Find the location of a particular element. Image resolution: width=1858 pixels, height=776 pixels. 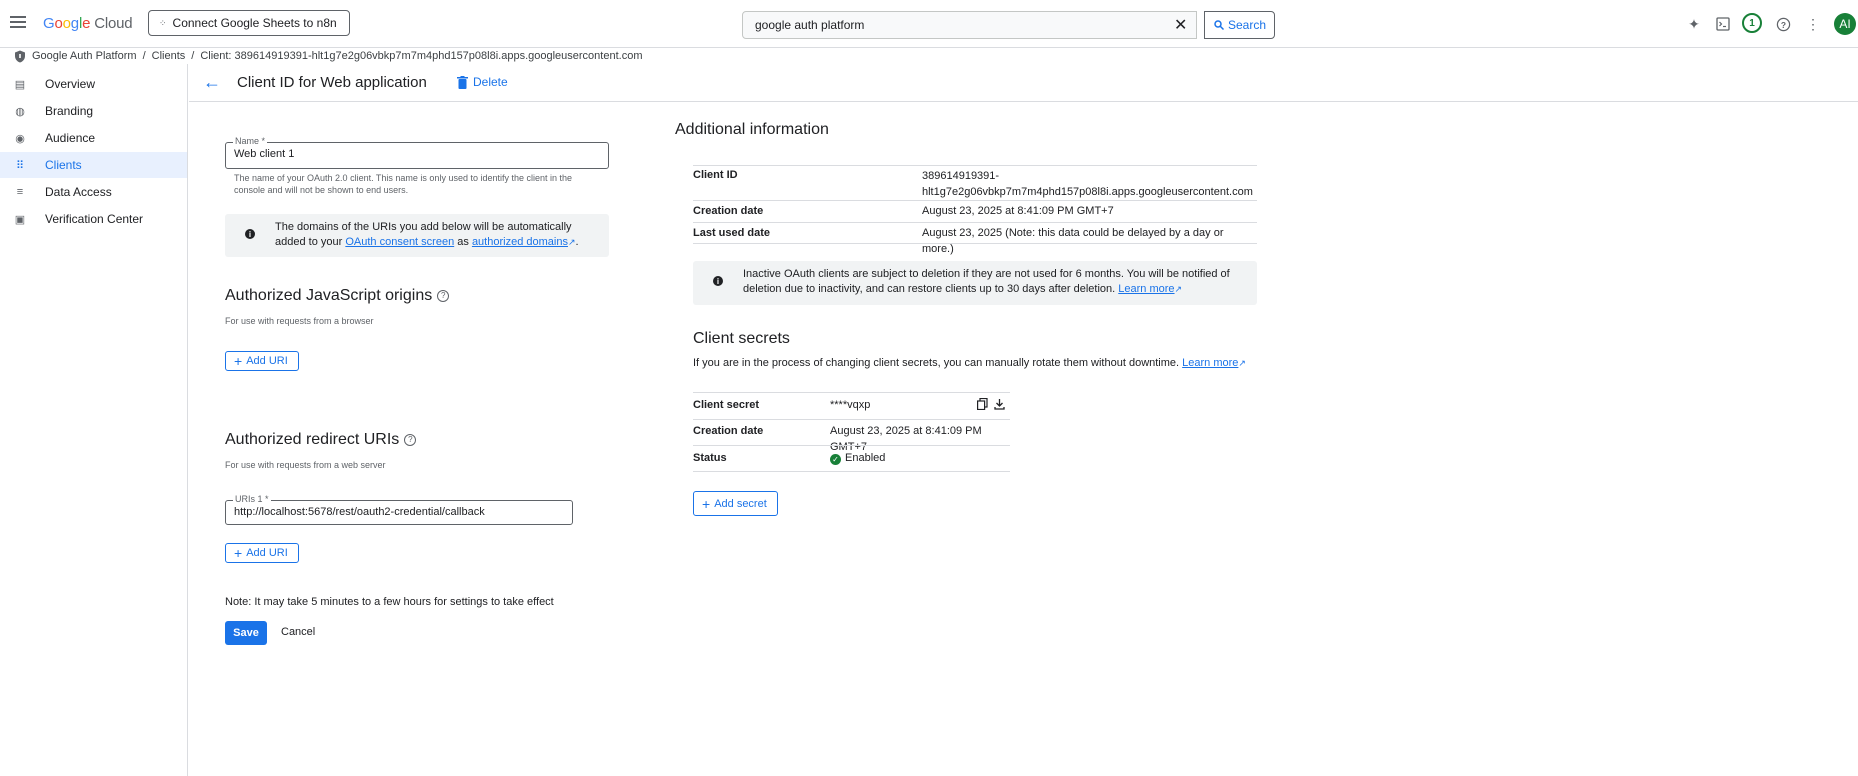

row-key: Client secret is located at coordinates (726, 405).